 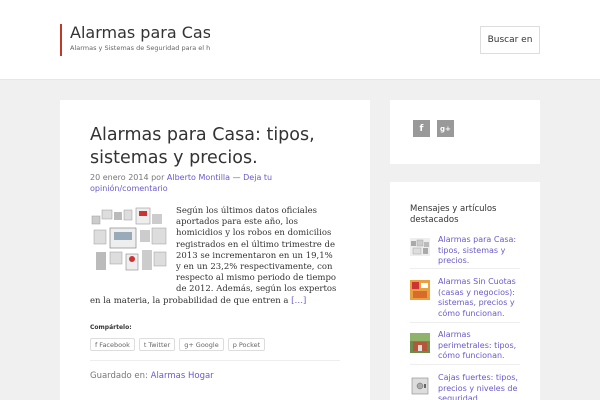 I want to click on post-footer: Guardado en: Alarmas Hogar, so click(x=152, y=376).